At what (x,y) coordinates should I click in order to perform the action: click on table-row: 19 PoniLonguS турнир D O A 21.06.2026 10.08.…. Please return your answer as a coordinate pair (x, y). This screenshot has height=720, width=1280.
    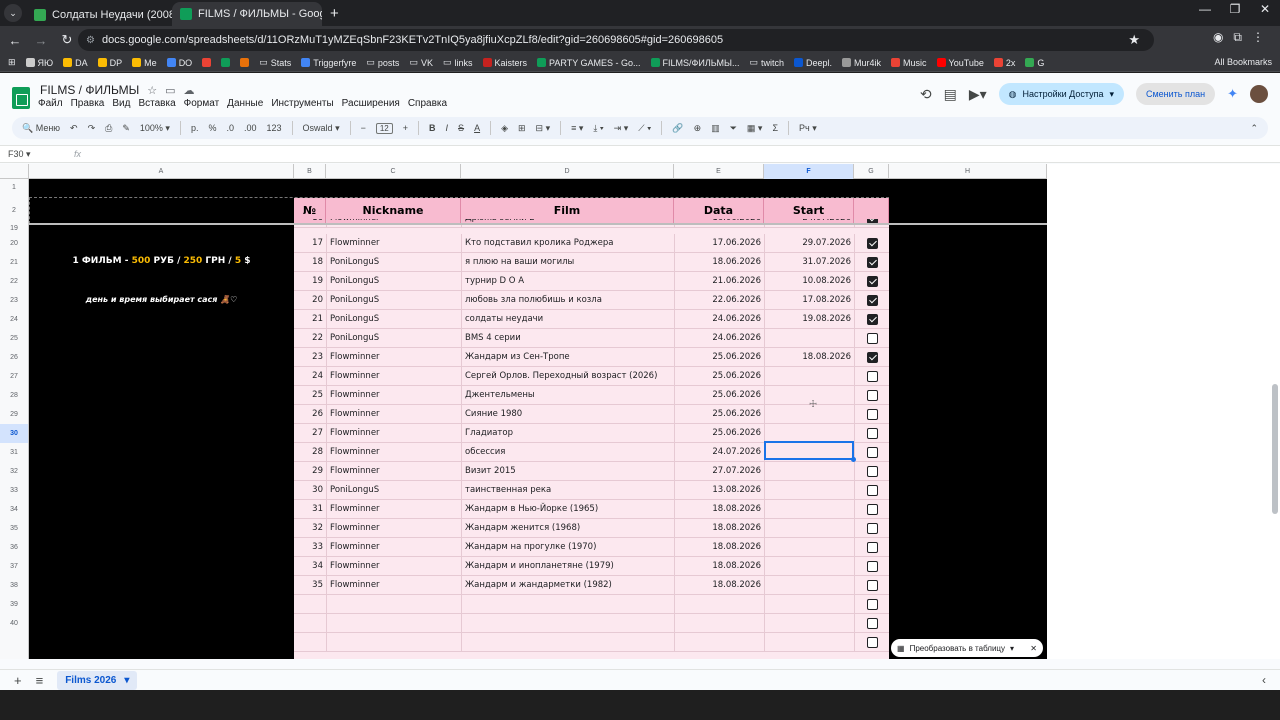
    Looking at the image, I should click on (591, 281).